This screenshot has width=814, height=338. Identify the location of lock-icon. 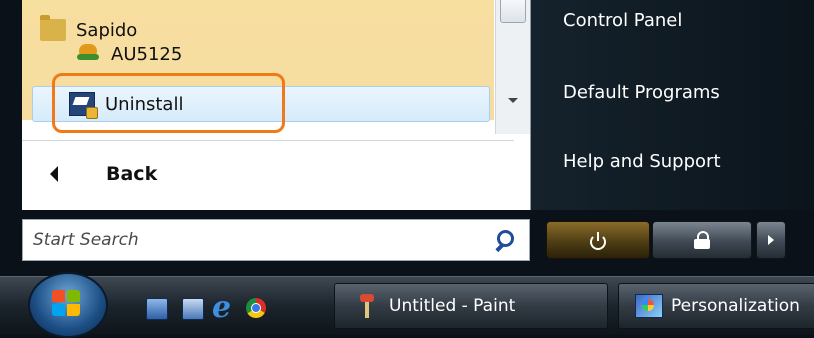
(702, 240).